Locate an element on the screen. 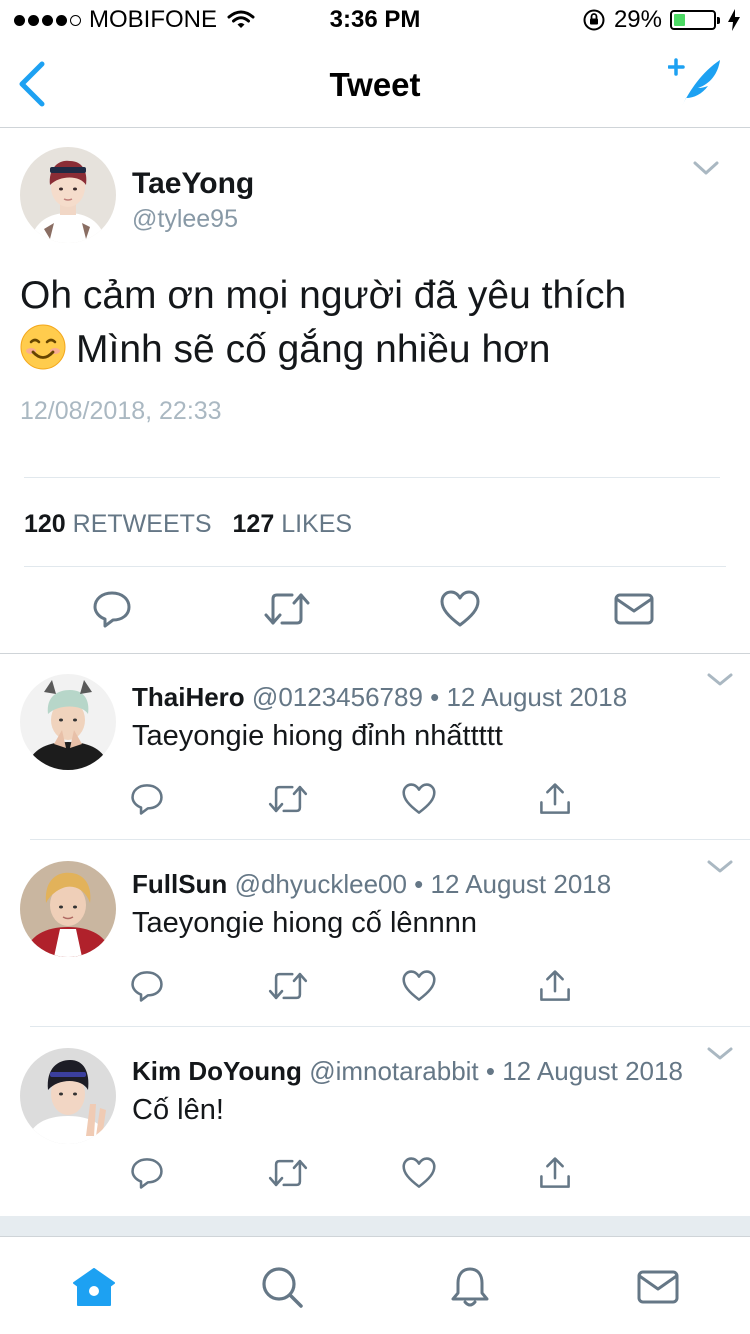 The height and width of the screenshot is (1334, 750). tweet-stats: 120 RETWEETS 127 LIKES is located at coordinates (188, 524).